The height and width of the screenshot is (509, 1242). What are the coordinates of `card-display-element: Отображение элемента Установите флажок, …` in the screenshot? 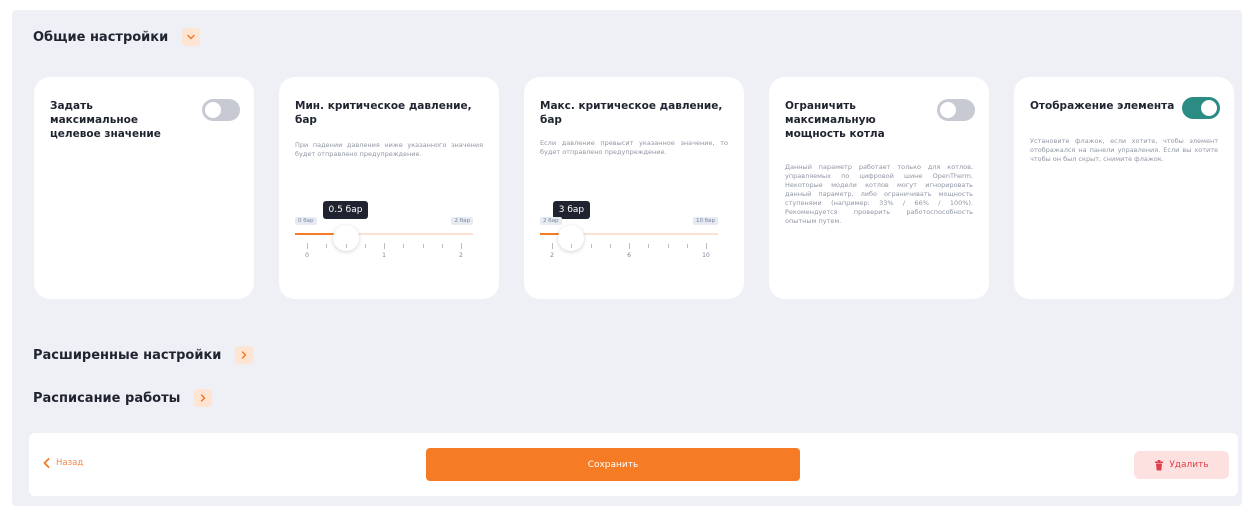 It's located at (1124, 188).